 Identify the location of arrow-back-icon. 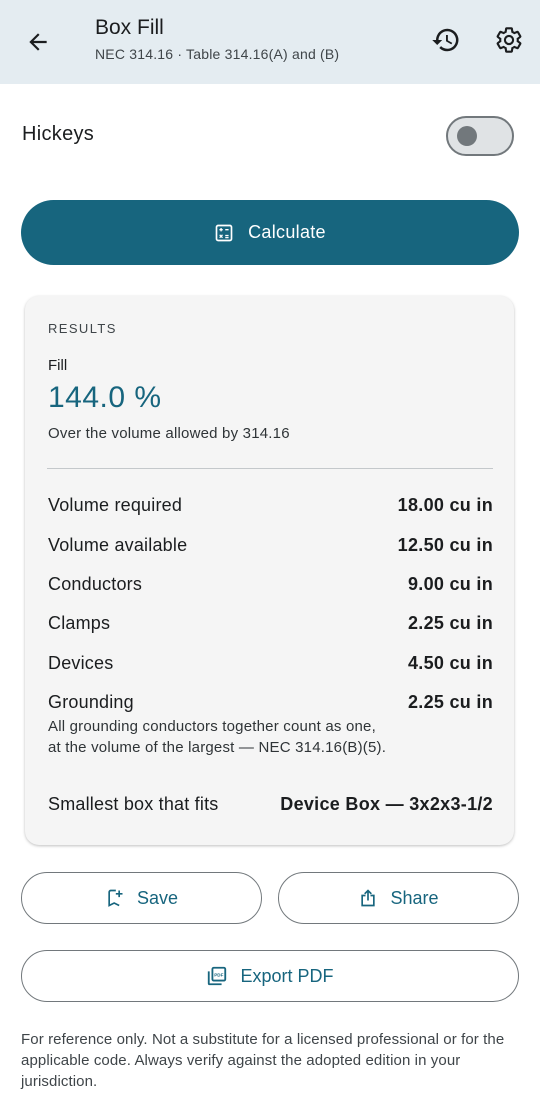
(38, 42).